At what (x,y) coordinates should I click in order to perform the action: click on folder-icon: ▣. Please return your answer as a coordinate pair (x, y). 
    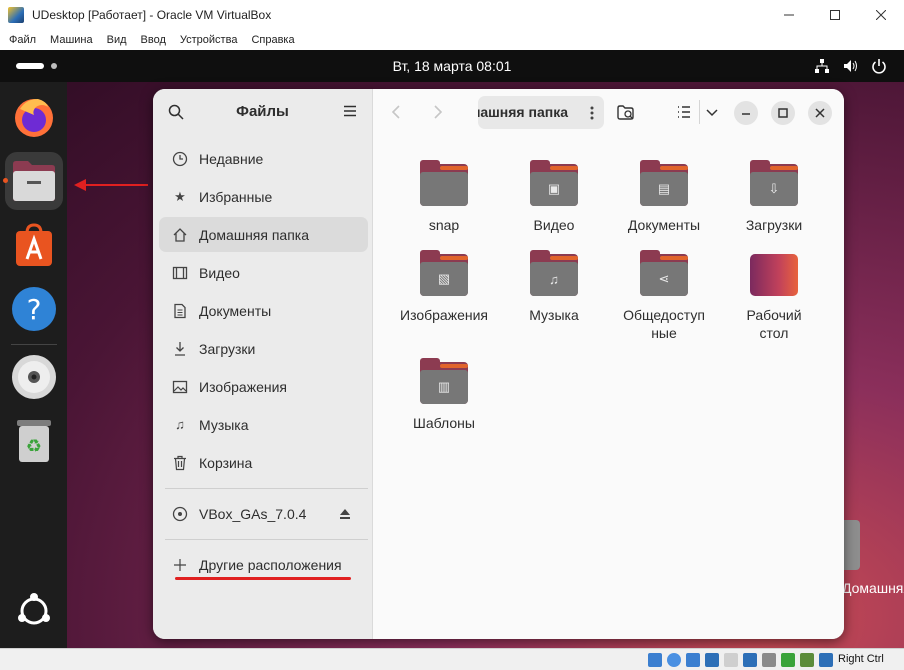
    Looking at the image, I should click on (554, 183).